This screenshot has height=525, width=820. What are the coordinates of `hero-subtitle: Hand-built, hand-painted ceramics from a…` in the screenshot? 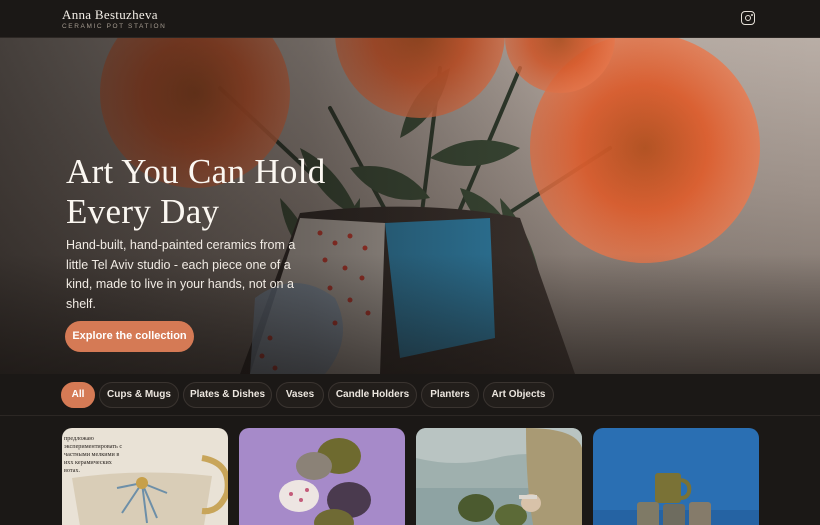 It's located at (181, 274).